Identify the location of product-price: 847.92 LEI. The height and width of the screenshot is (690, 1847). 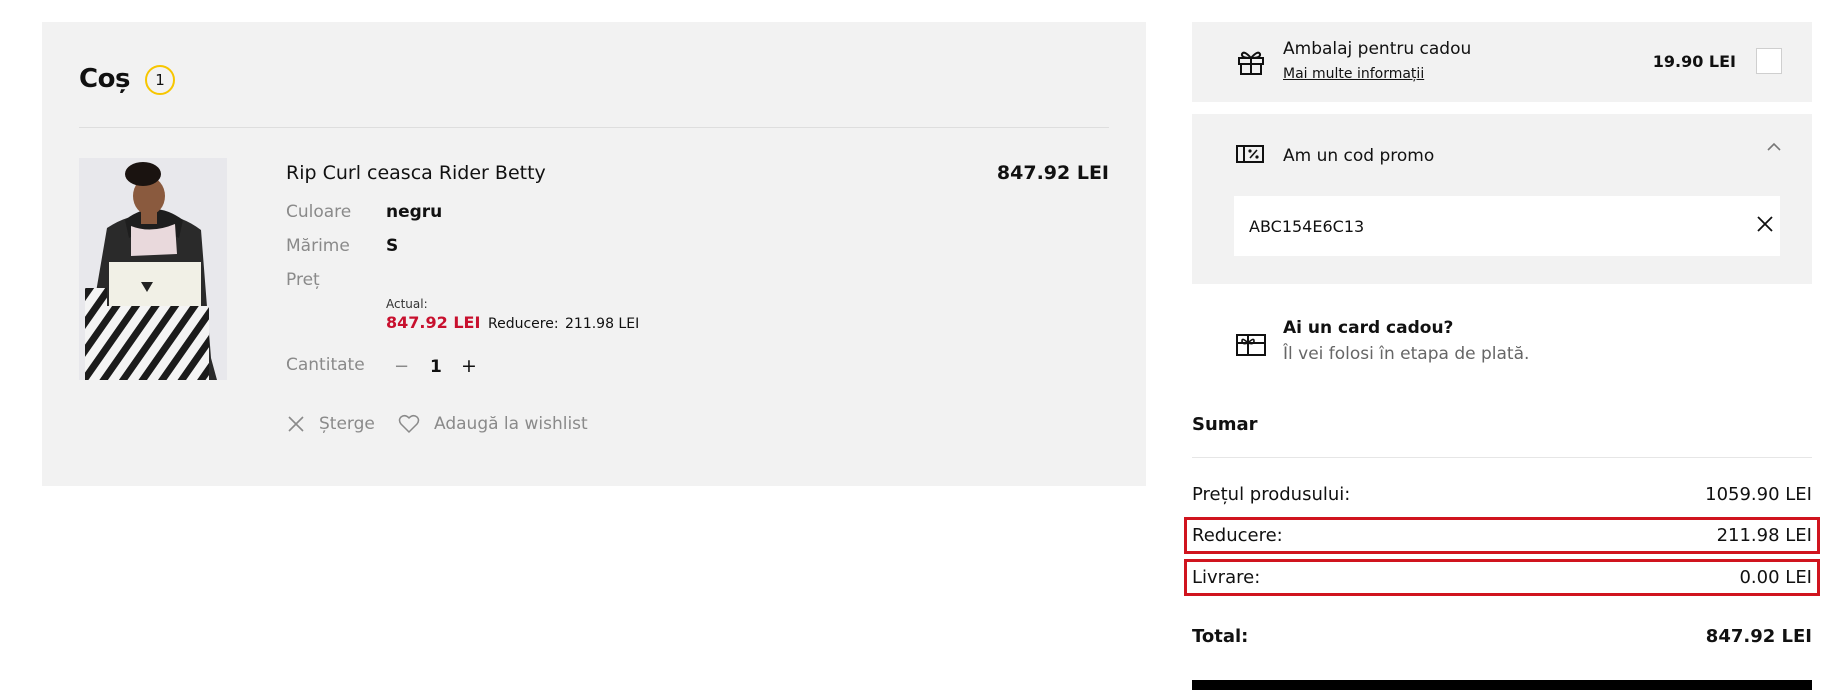
(1052, 173).